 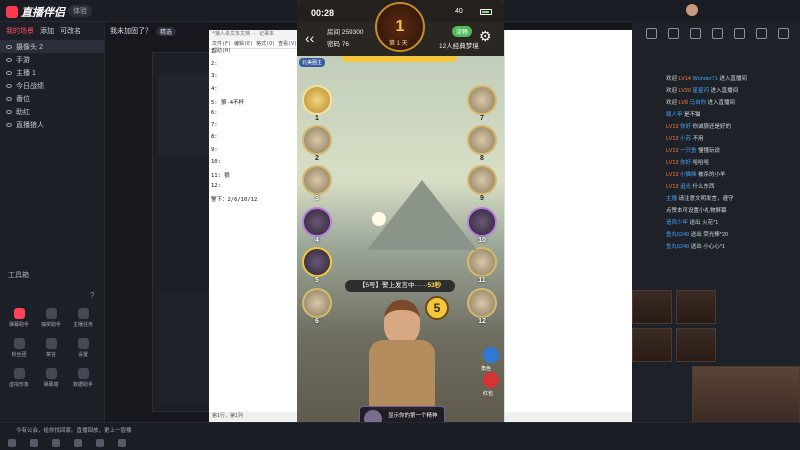 I want to click on chat-username: Wonder71, so click(x=705, y=79).